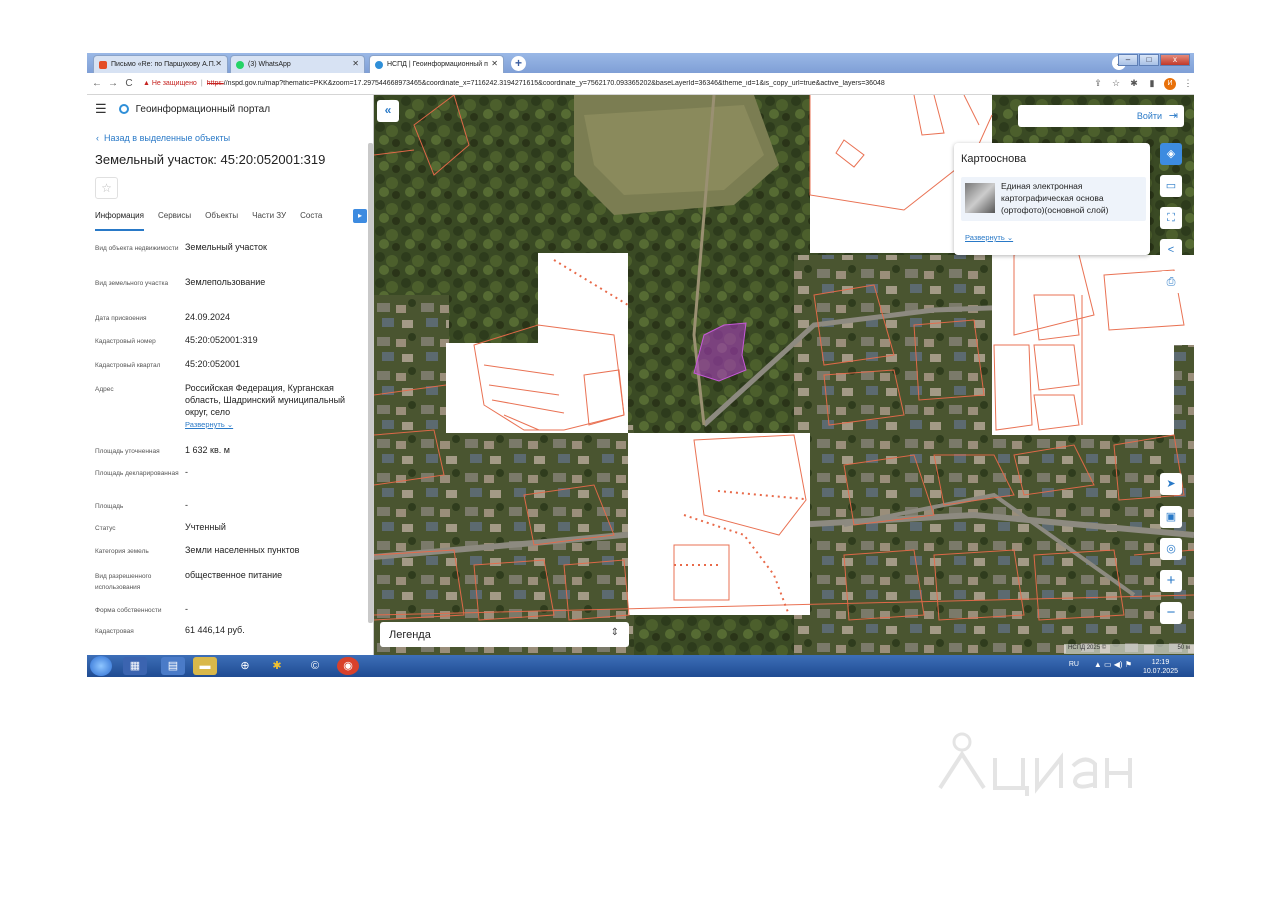  What do you see at coordinates (245, 666) in the screenshot?
I see `app-icon: ⊕` at bounding box center [245, 666].